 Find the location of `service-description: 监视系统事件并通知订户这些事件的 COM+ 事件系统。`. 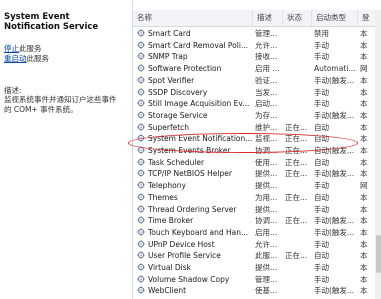

service-description: 监视系统事件并通知订户这些事件的 COM+ 事件系统。 is located at coordinates (60, 104).